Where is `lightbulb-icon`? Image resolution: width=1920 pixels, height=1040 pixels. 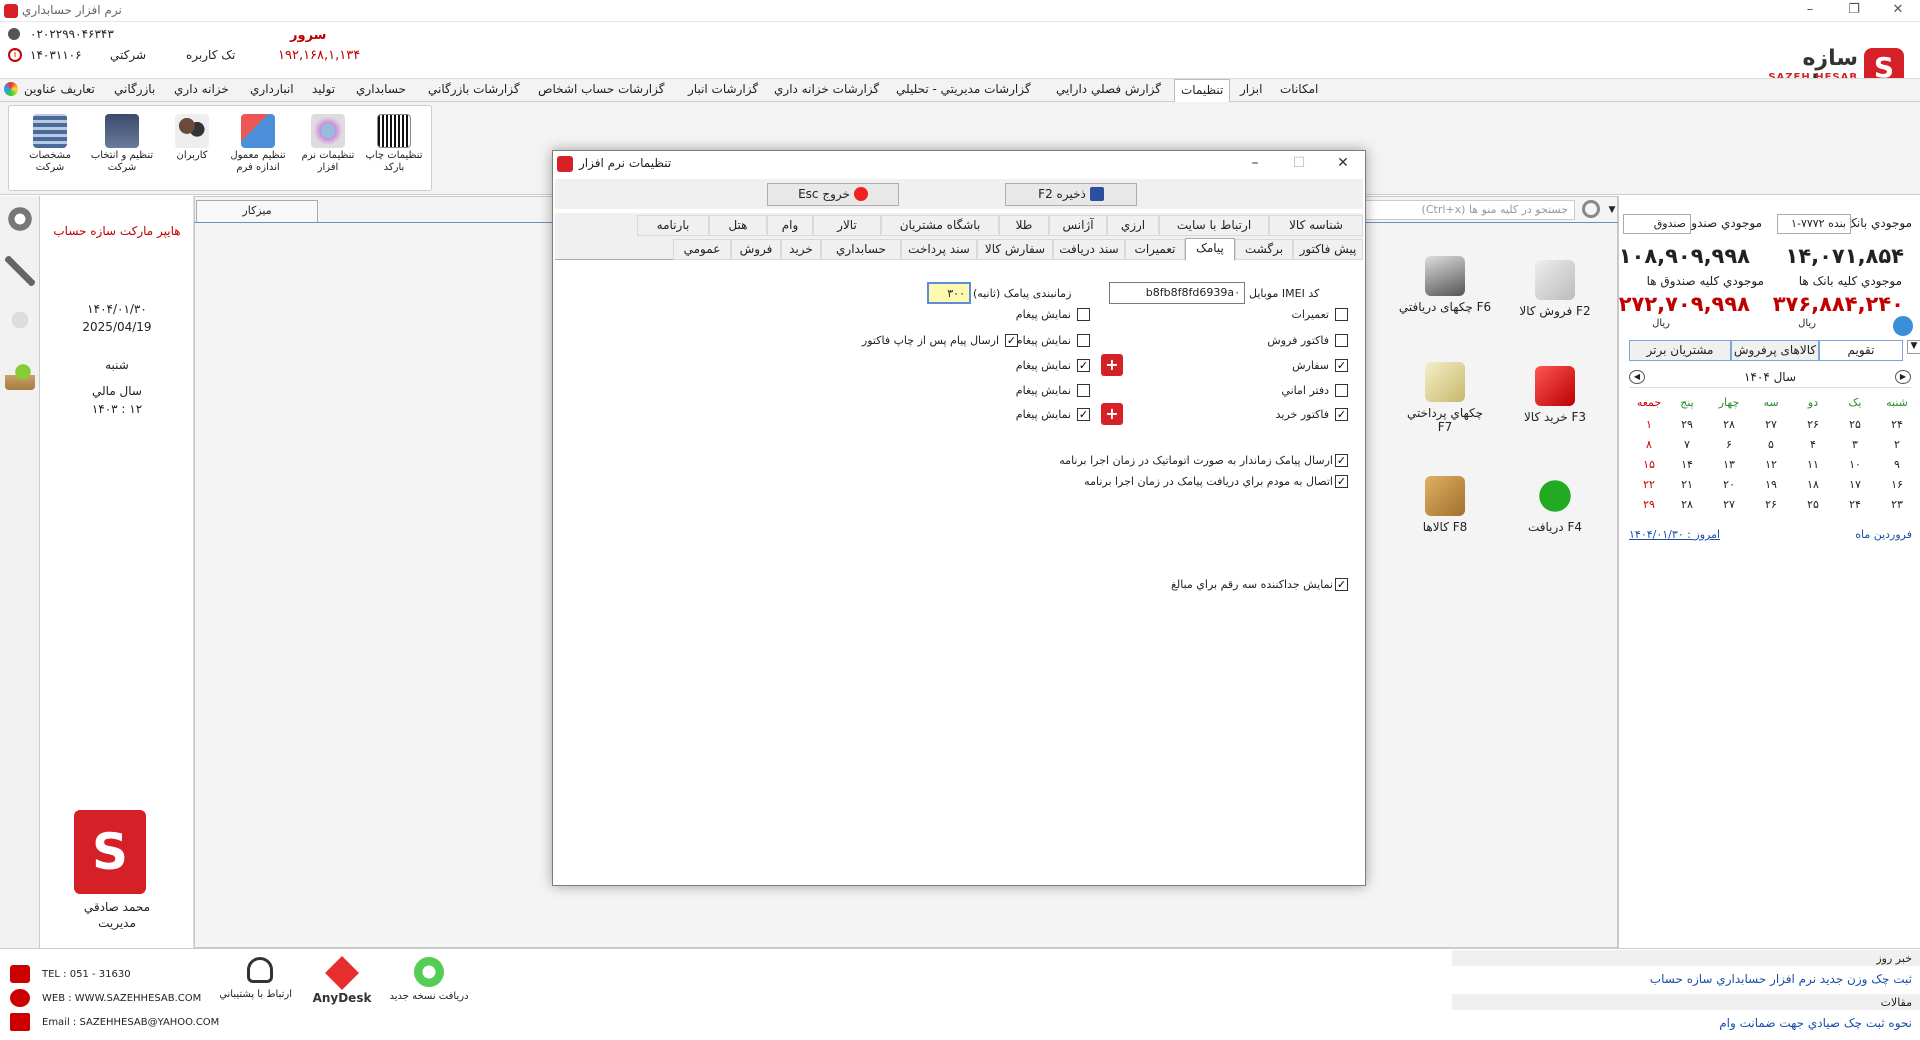
lightbulb-icon is located at coordinates (20, 323).